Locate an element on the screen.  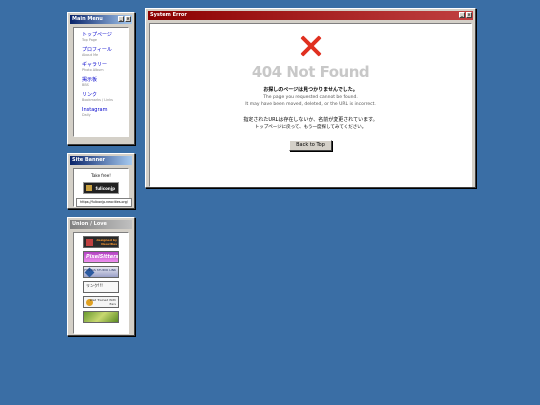
main-menu-title: Main Menu is located at coordinates (87, 19).